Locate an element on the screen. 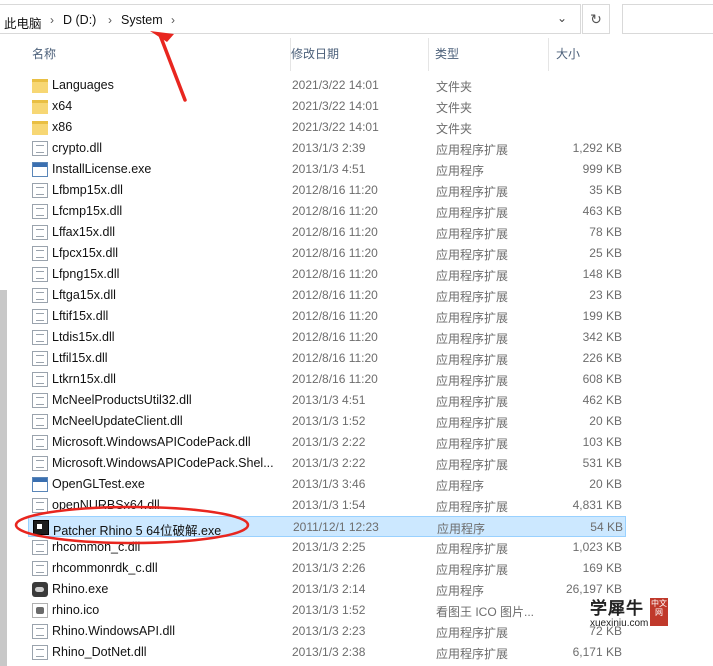  watermark-logo: 学犀牛 中文网 xuexiniu.com is located at coordinates (630, 614).